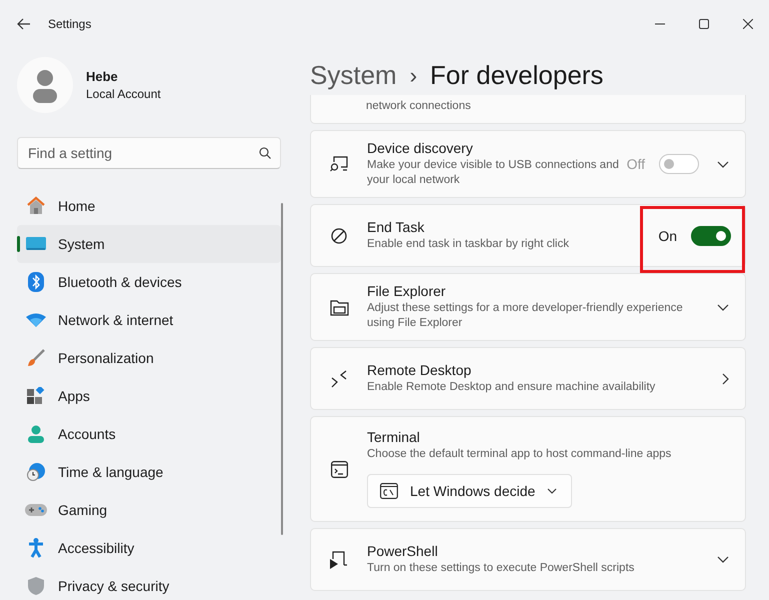 This screenshot has width=769, height=600. What do you see at coordinates (149, 153) in the screenshot?
I see `search-field: Find a setting` at bounding box center [149, 153].